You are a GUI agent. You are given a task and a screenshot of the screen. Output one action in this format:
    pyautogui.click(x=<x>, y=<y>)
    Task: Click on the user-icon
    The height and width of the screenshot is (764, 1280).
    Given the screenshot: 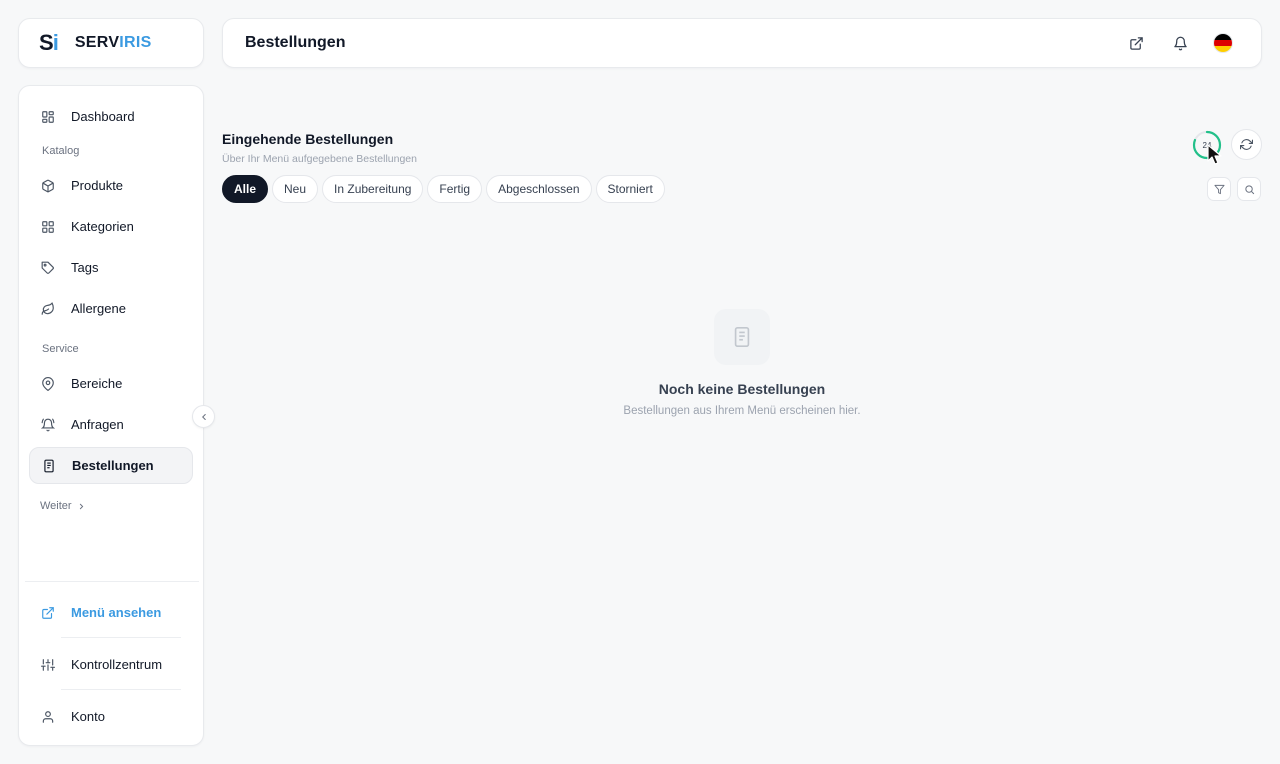 What is the action you would take?
    pyautogui.click(x=48, y=717)
    